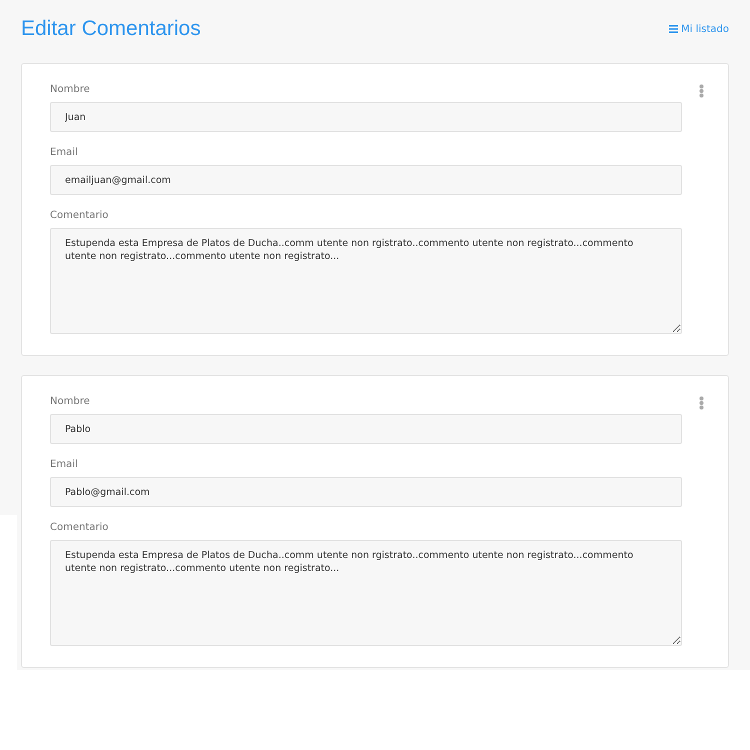  What do you see at coordinates (366, 429) in the screenshot?
I see `input-field: Pablo` at bounding box center [366, 429].